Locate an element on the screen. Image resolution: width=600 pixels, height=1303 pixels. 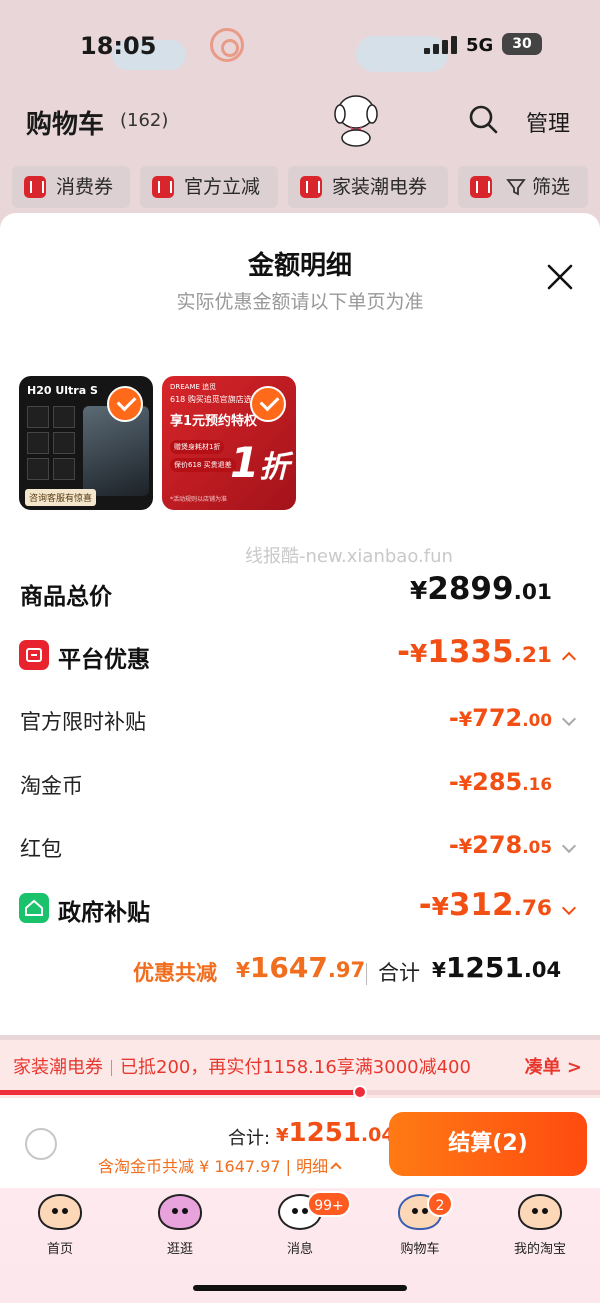
close-icon is located at coordinates (560, 277).